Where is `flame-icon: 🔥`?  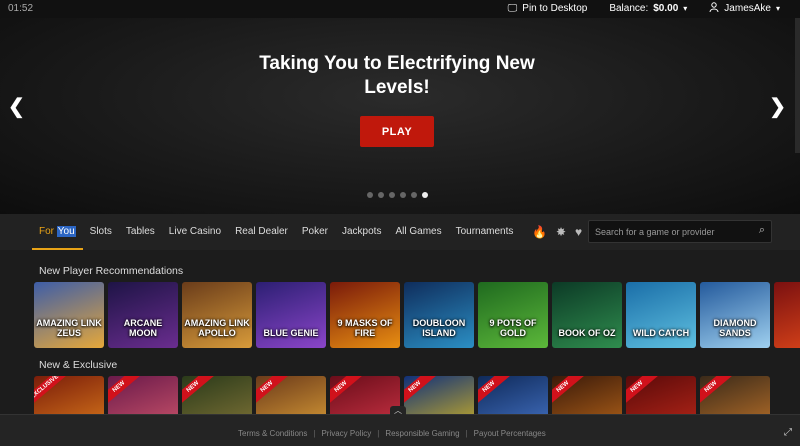 flame-icon: 🔥 is located at coordinates (539, 232).